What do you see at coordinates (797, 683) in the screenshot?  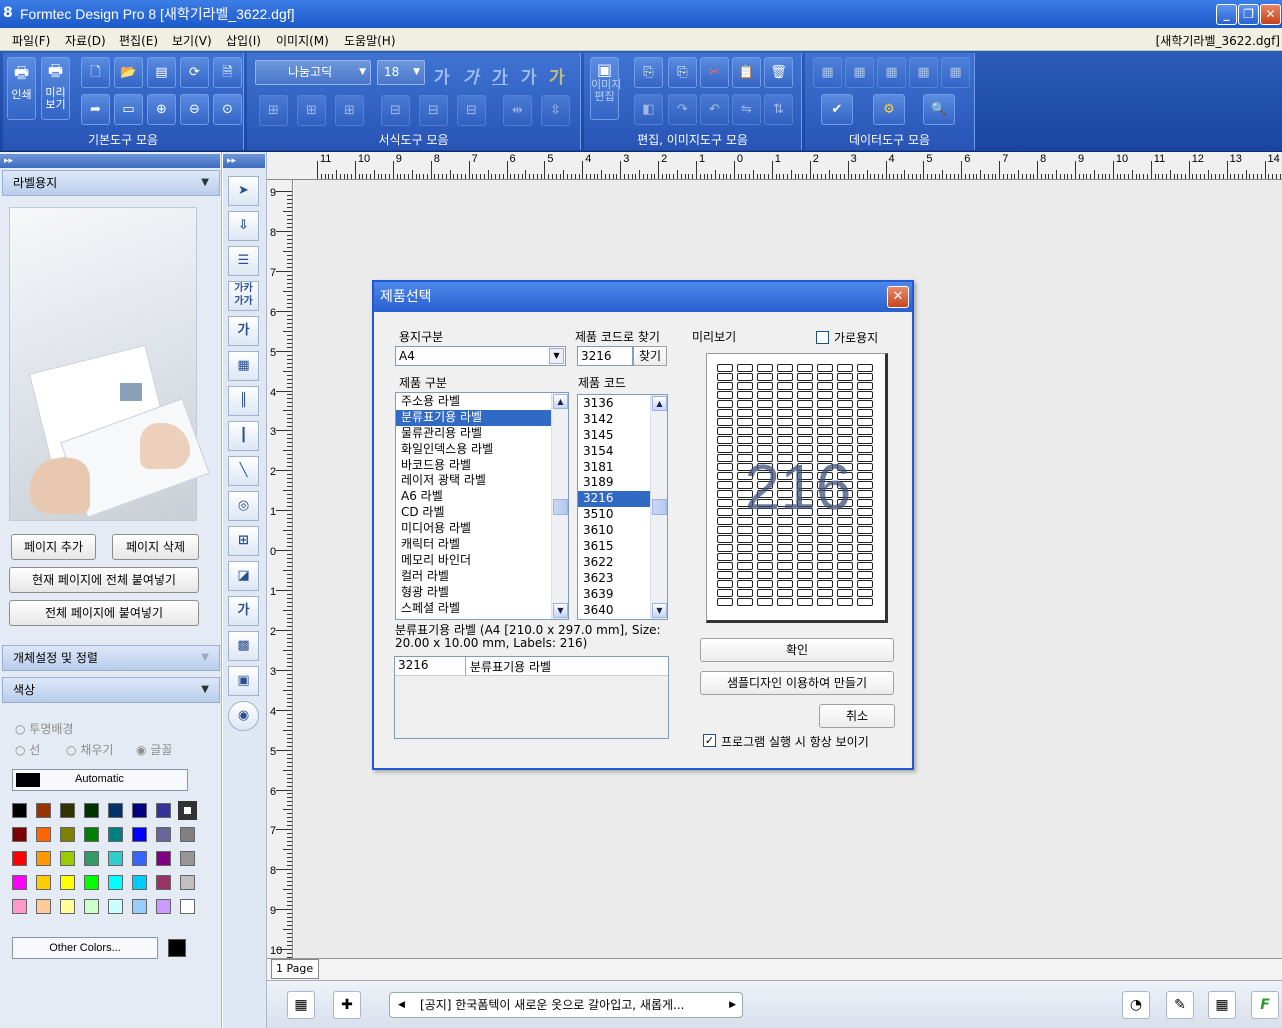 I see `sample-design-button: 샘플디자인 이용하여 만들기` at bounding box center [797, 683].